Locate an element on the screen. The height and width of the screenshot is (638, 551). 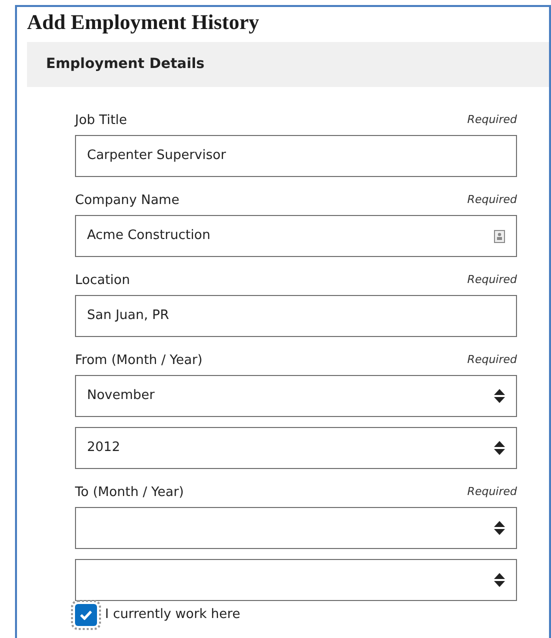
field-label: Job Title is located at coordinates (101, 121).